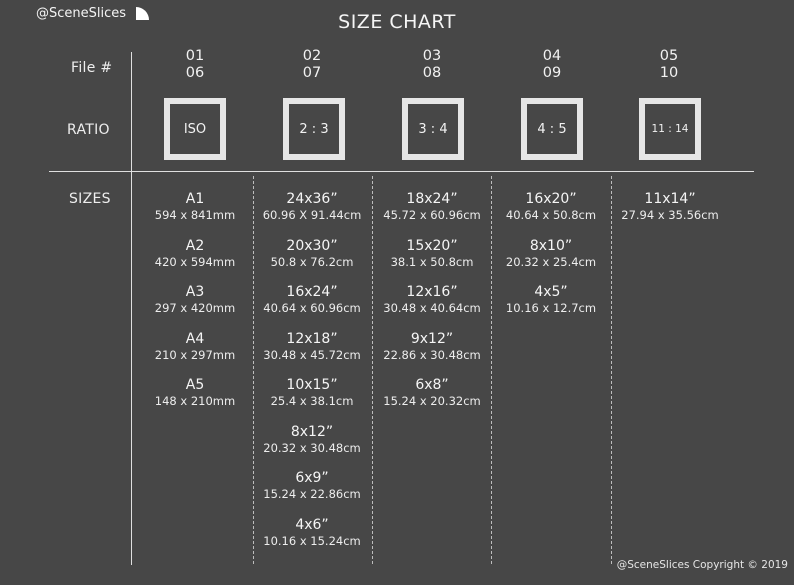 The width and height of the screenshot is (794, 585). I want to click on size-dimensions: 38.1 x 50.8cm, so click(432, 261).